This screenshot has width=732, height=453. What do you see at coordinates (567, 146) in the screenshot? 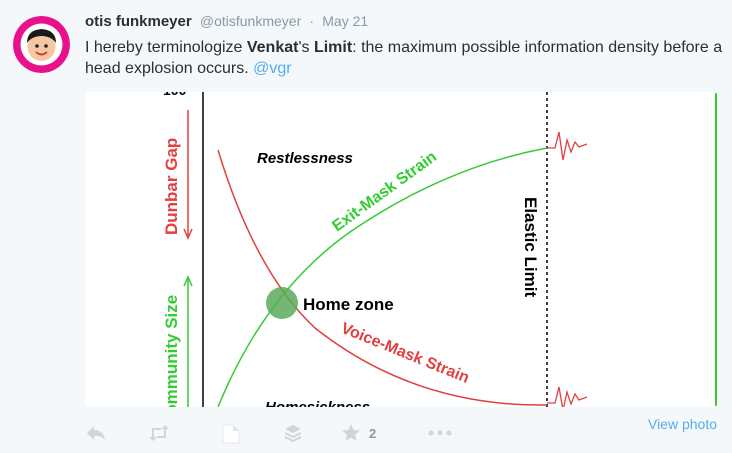
I see `squiggle-top` at bounding box center [567, 146].